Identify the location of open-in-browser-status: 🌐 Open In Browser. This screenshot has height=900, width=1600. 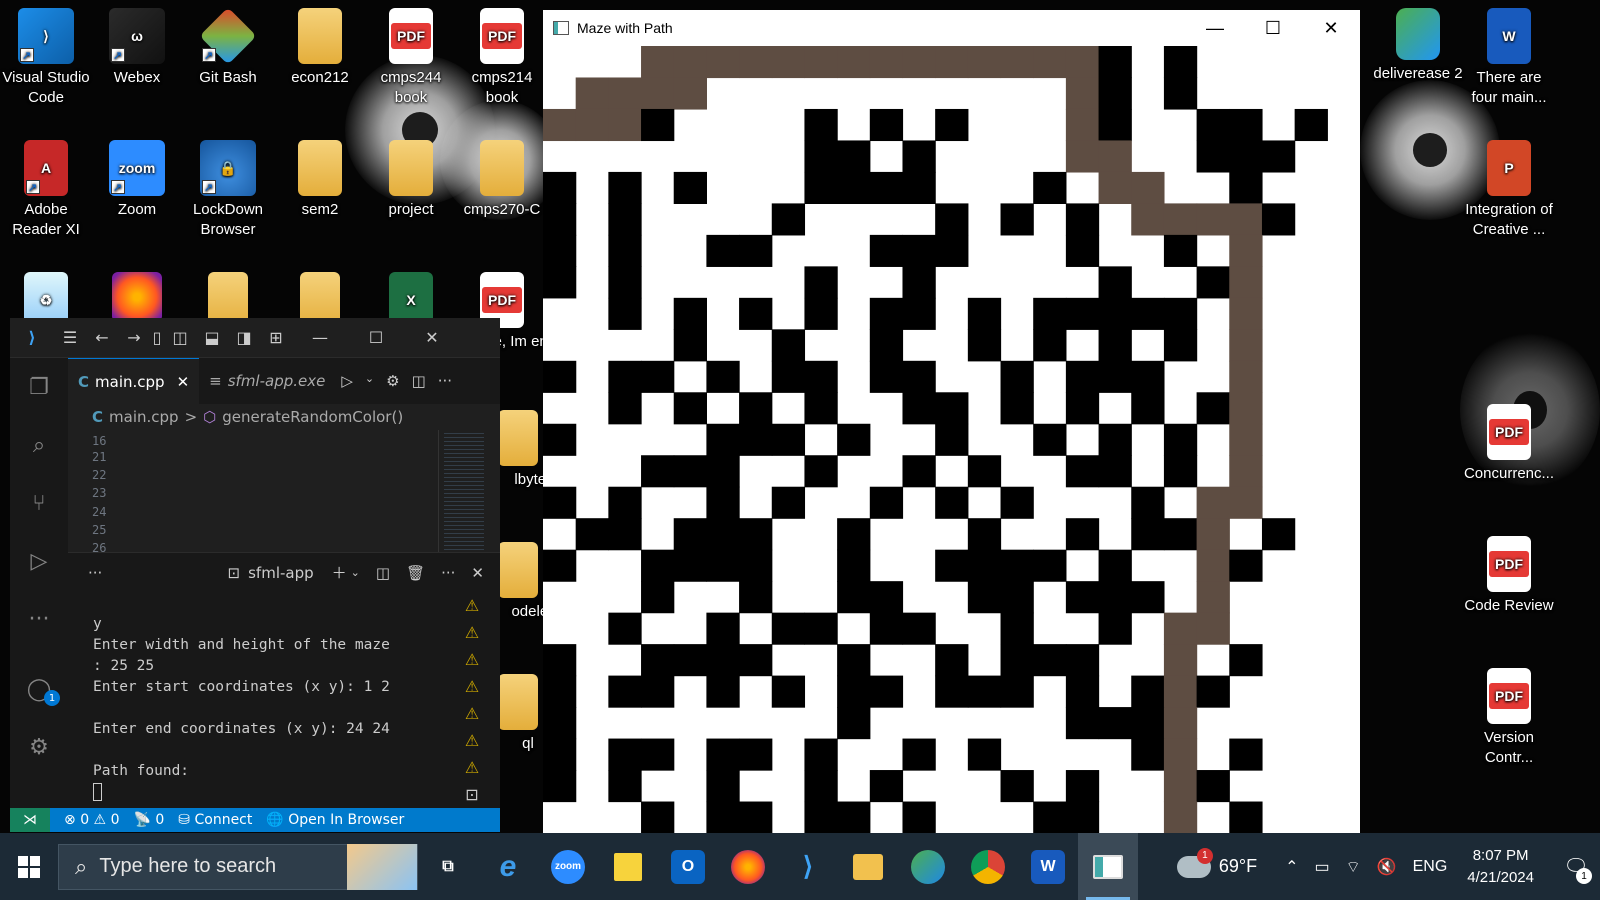
(335, 820).